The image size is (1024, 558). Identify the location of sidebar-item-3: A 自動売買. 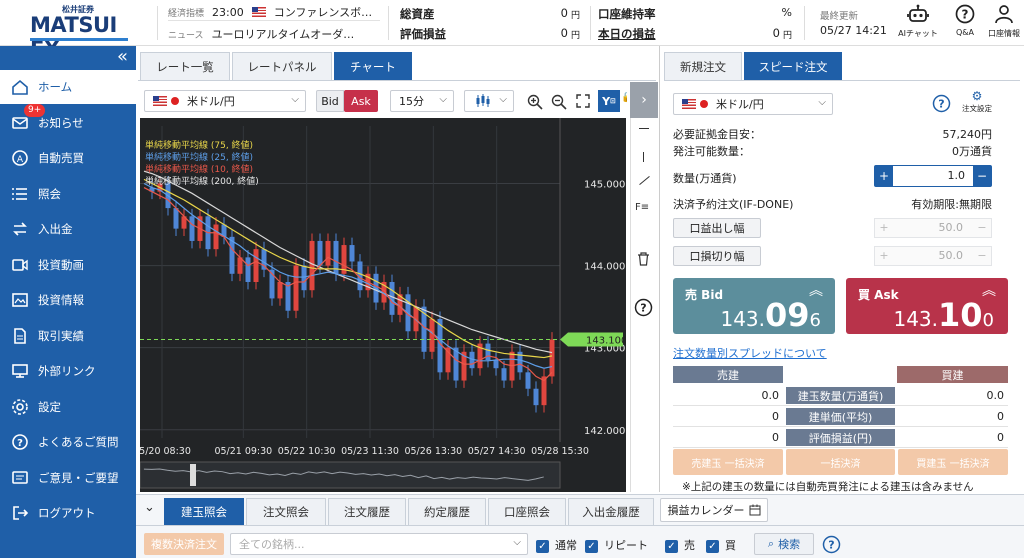
(68, 158).